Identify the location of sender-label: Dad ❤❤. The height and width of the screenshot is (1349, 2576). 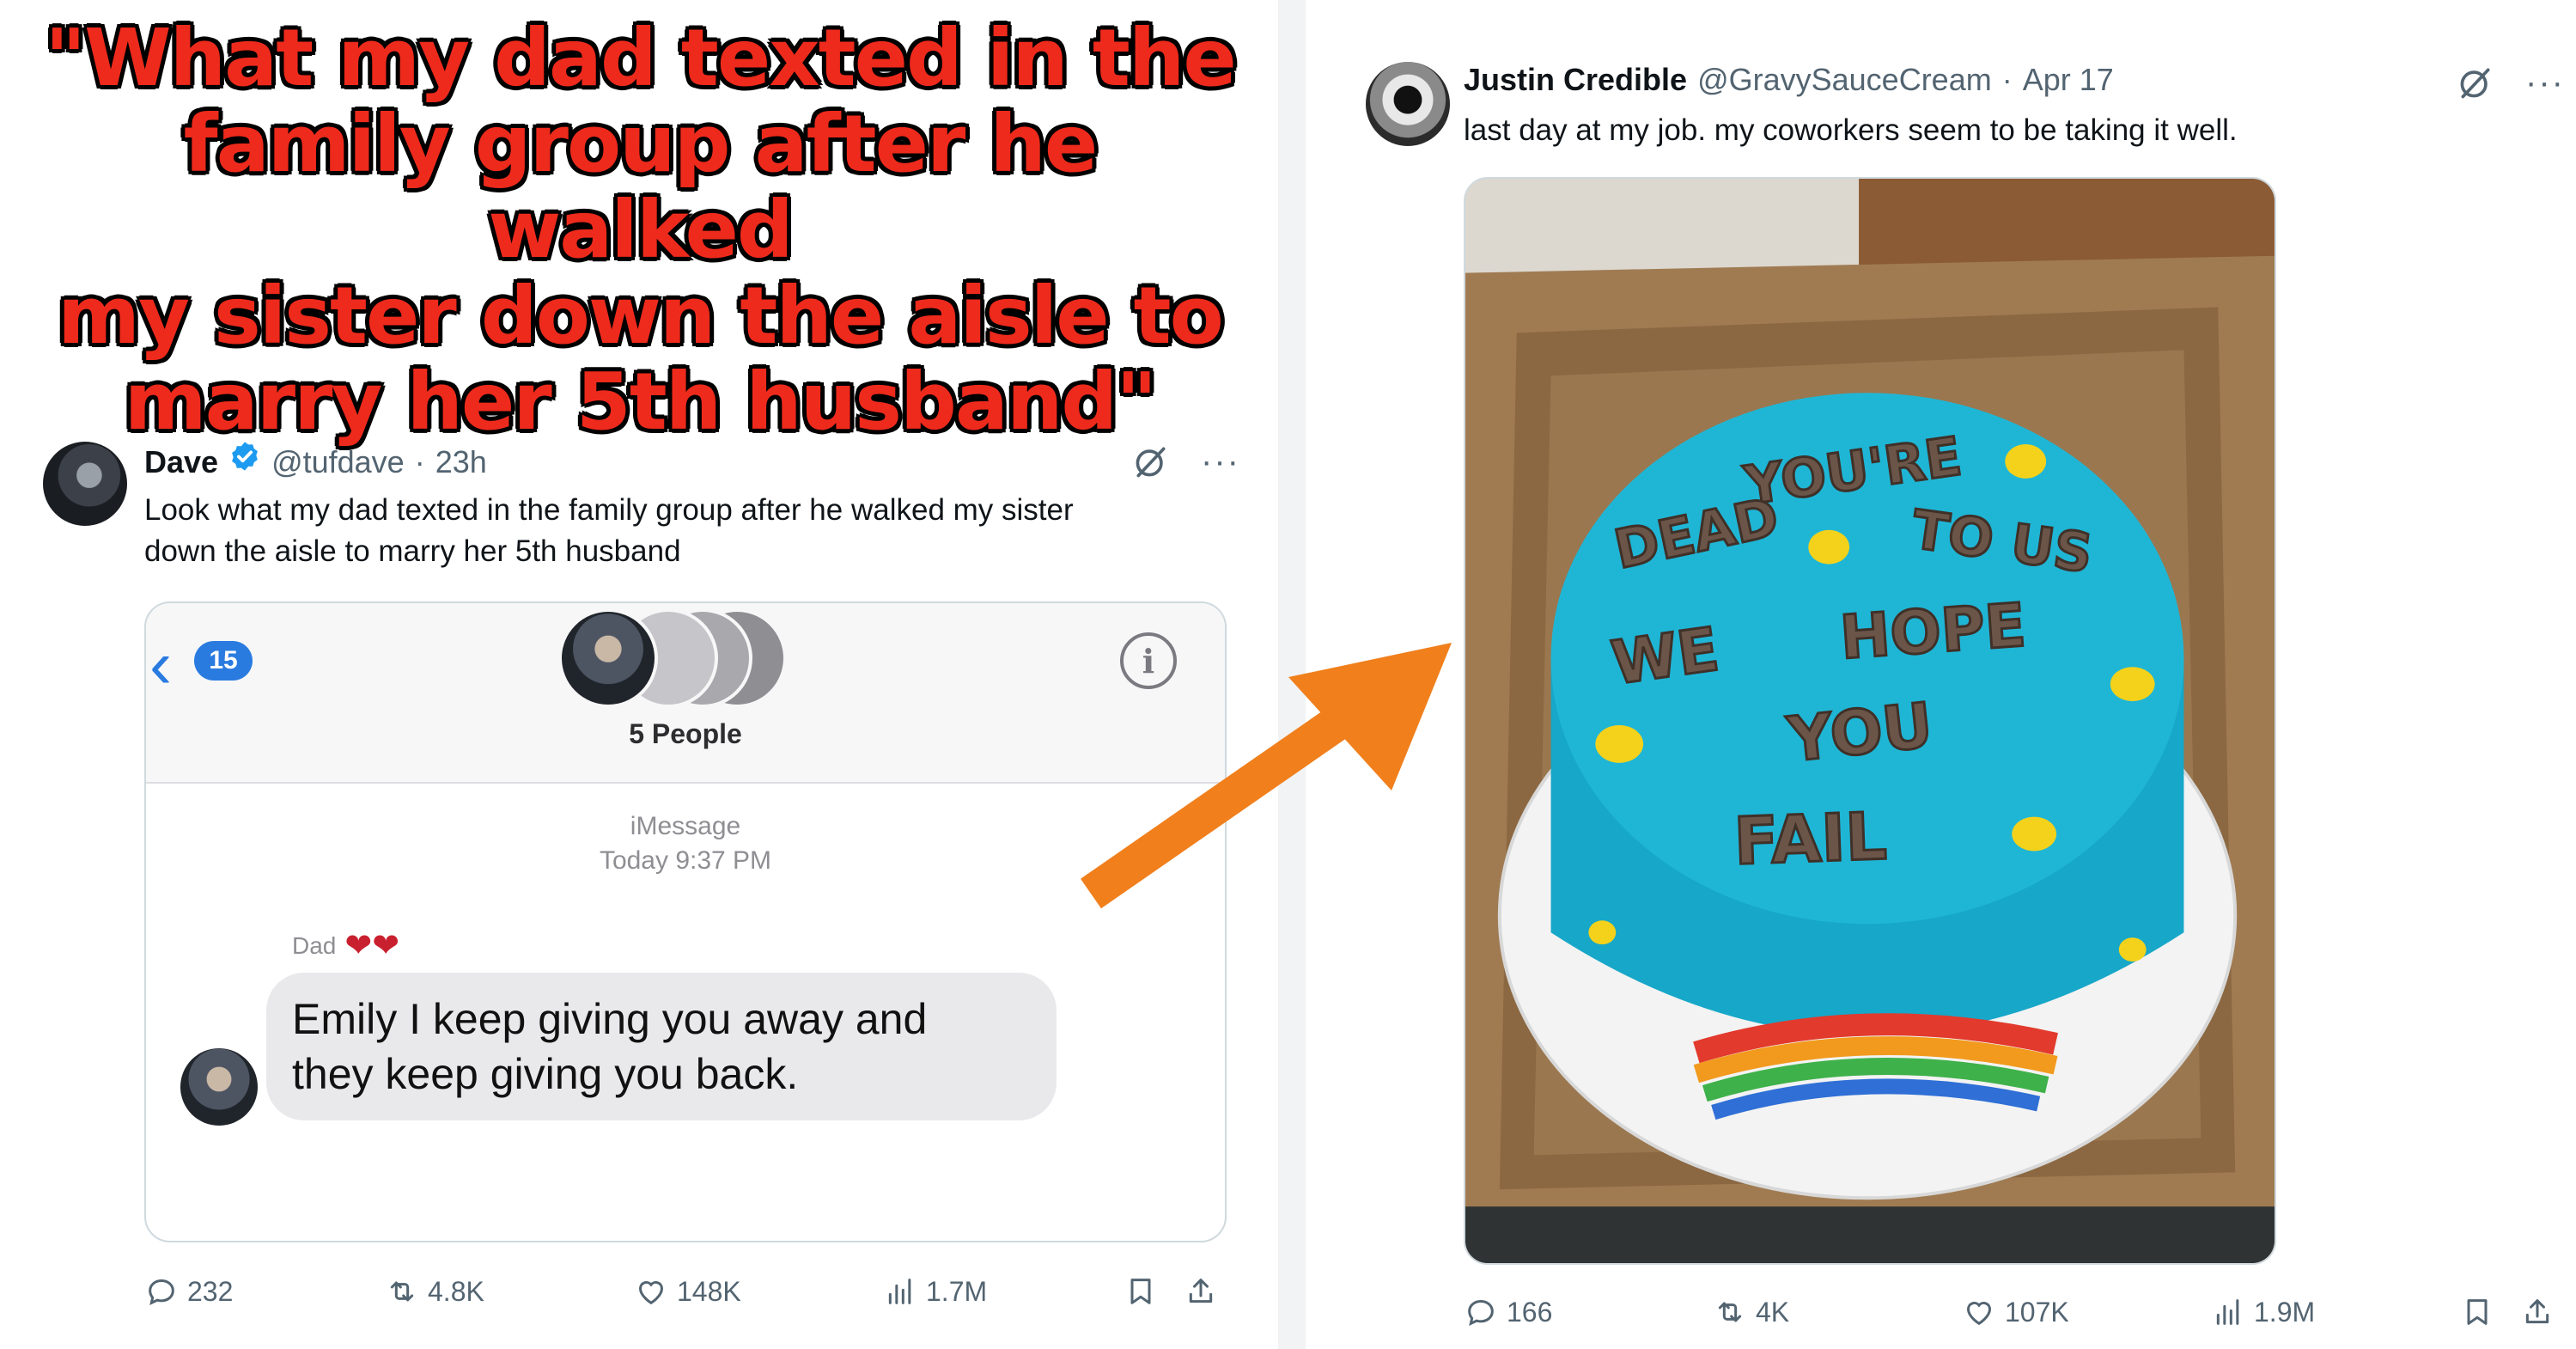
(345, 946).